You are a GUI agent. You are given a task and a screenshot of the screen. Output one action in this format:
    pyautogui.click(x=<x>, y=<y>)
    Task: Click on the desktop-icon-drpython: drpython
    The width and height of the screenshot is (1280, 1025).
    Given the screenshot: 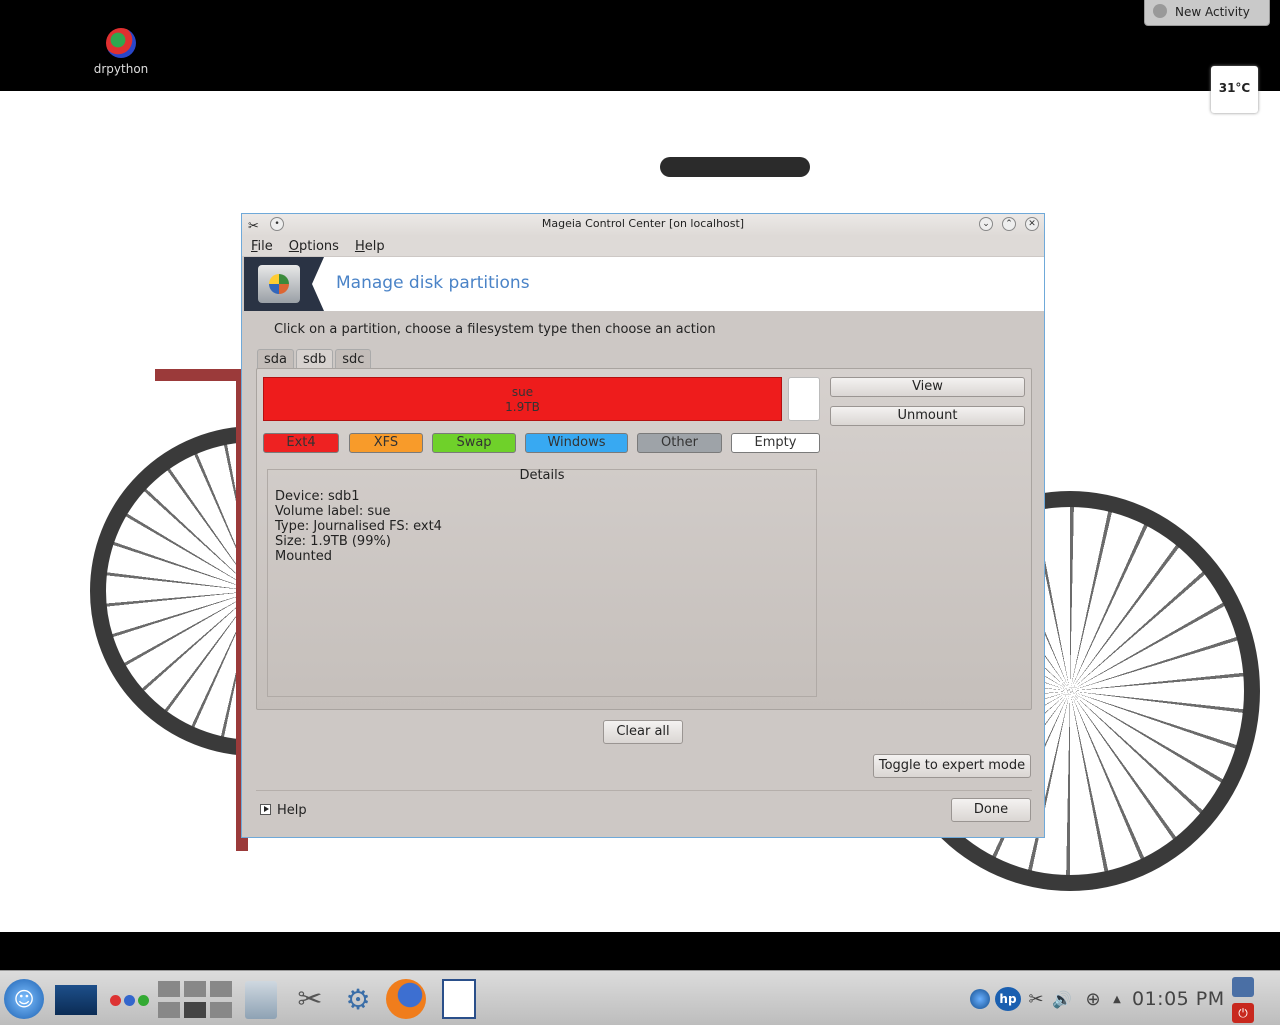 What is the action you would take?
    pyautogui.click(x=121, y=52)
    